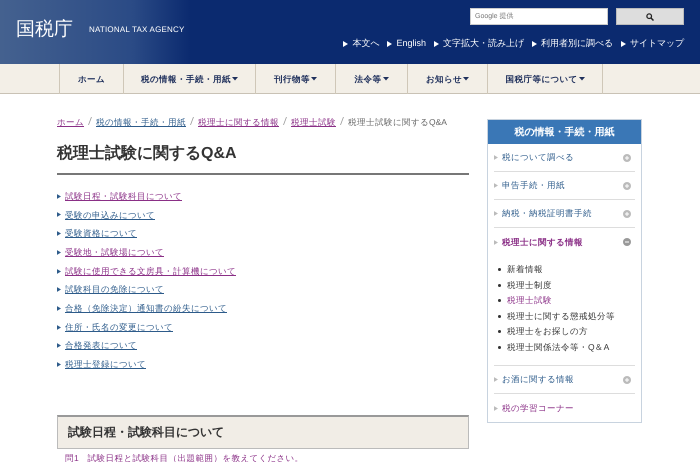 The image size is (700, 462). What do you see at coordinates (538, 379) in the screenshot?
I see `sidebar-link: お酒に関する情報` at bounding box center [538, 379].